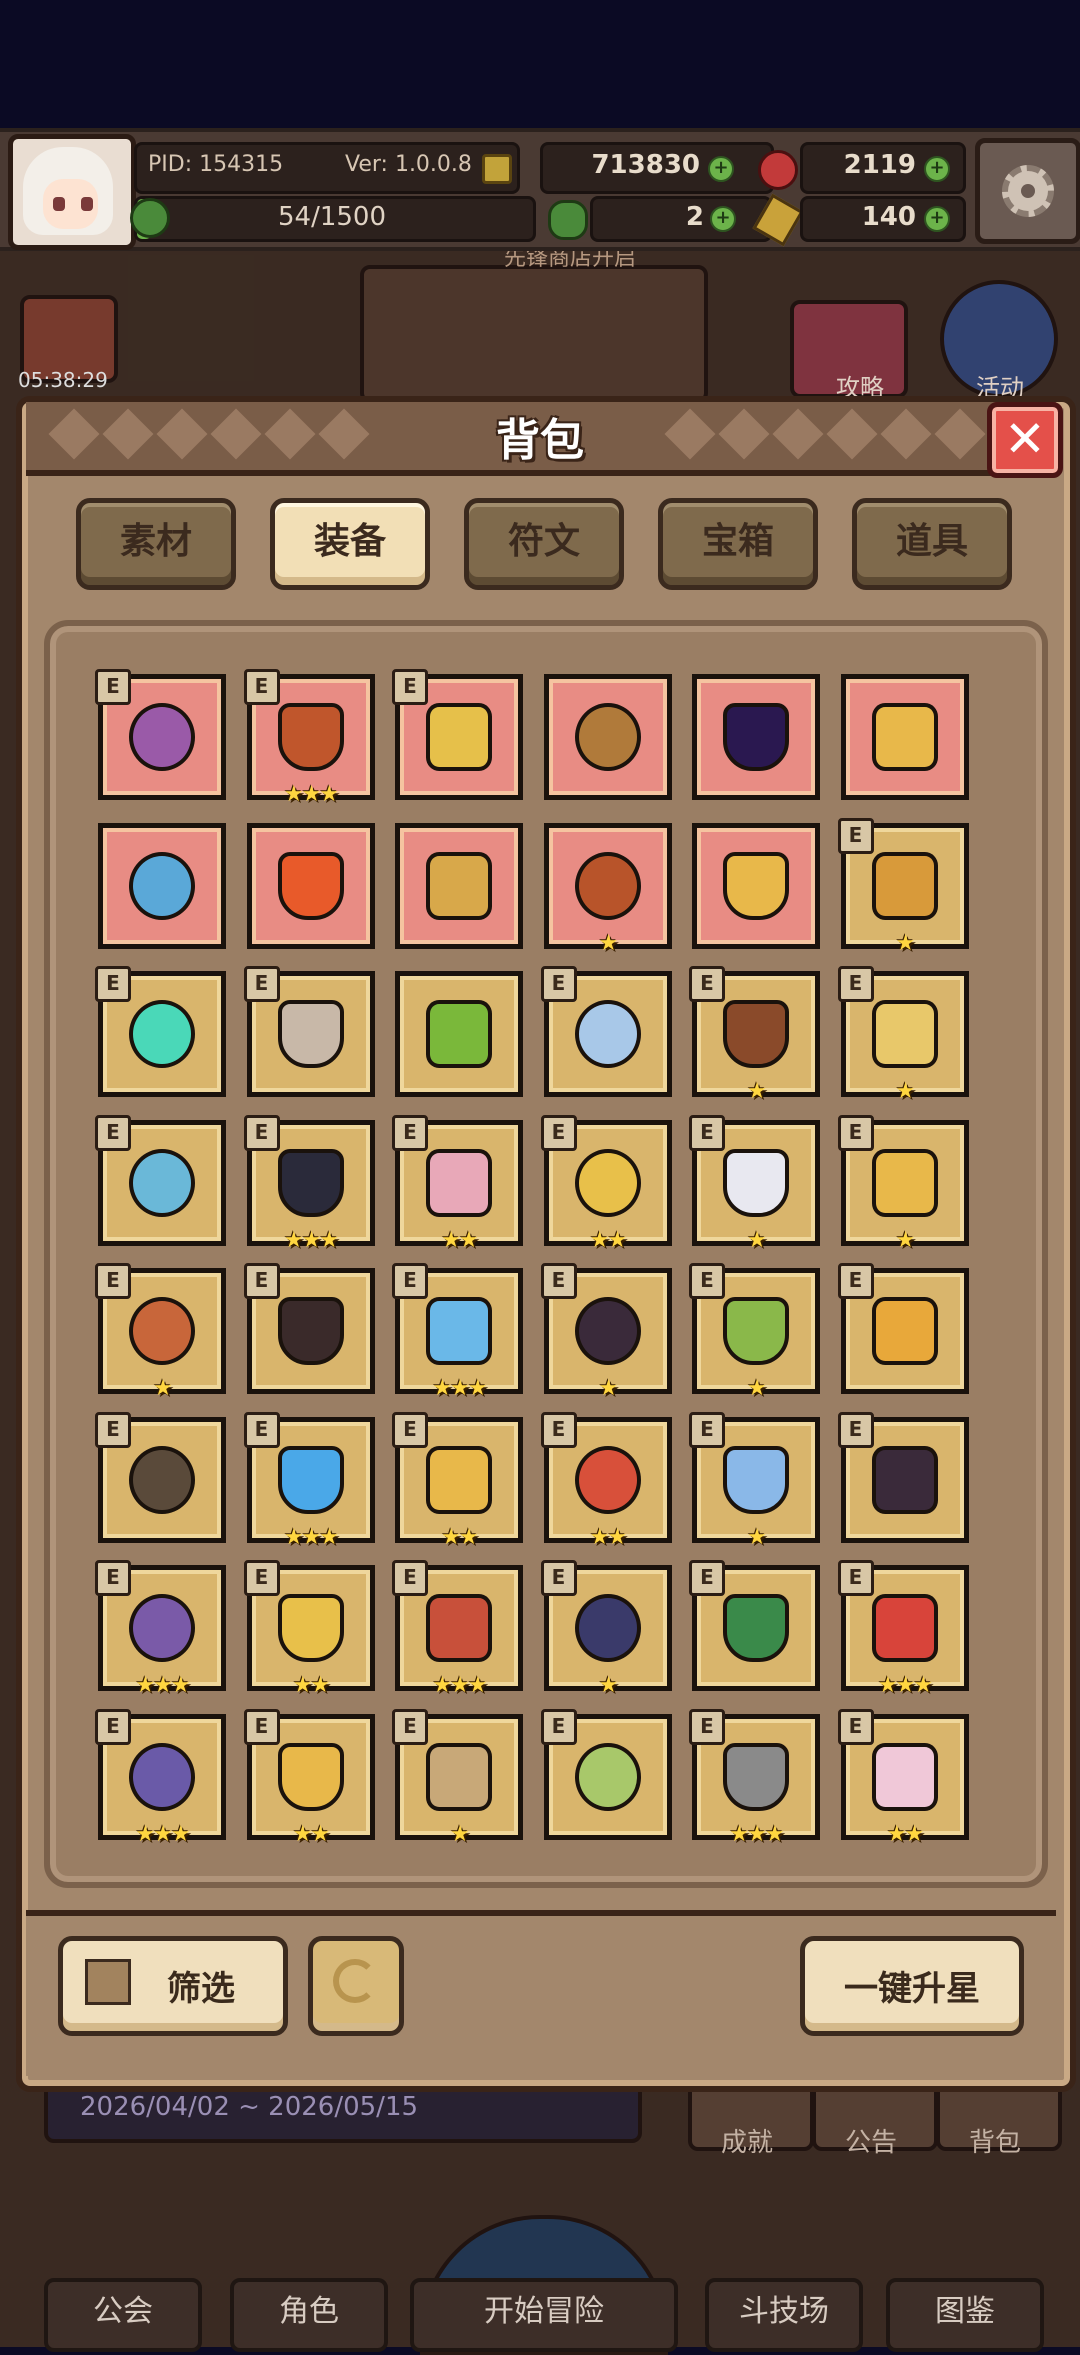  I want to click on inventory-slot: ★, so click(607, 889).